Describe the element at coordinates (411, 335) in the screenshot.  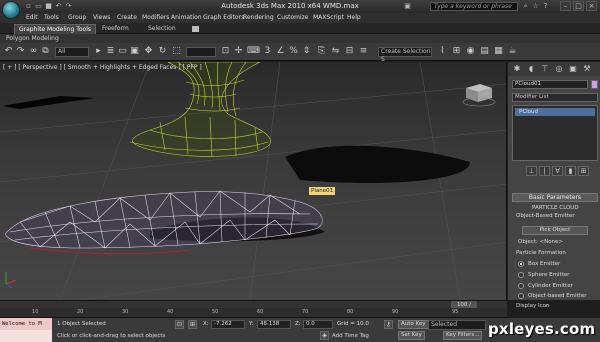
I see `set-key-button: Set Key` at that location.